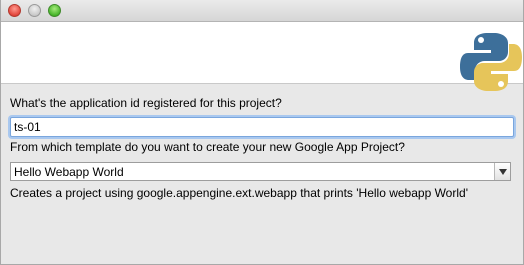 The height and width of the screenshot is (265, 524). Describe the element at coordinates (502, 171) in the screenshot. I see `dropdown-arrow-icon` at that location.